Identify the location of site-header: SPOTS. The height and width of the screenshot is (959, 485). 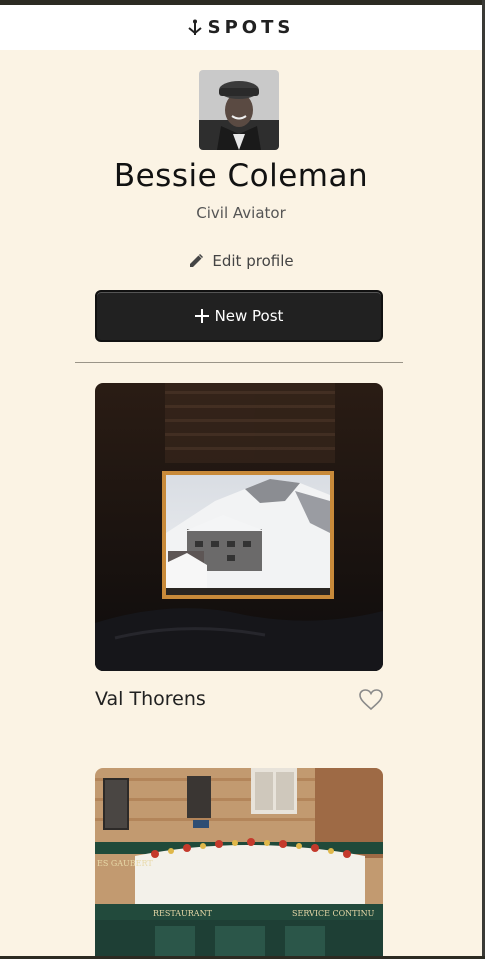
(241, 27).